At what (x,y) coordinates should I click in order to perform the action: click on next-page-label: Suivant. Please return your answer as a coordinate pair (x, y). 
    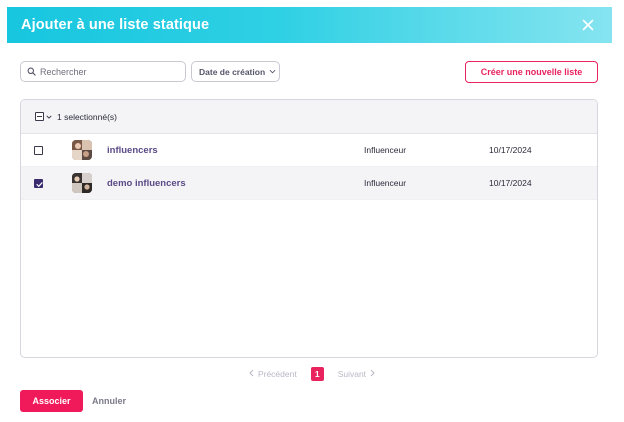
    Looking at the image, I should click on (352, 374).